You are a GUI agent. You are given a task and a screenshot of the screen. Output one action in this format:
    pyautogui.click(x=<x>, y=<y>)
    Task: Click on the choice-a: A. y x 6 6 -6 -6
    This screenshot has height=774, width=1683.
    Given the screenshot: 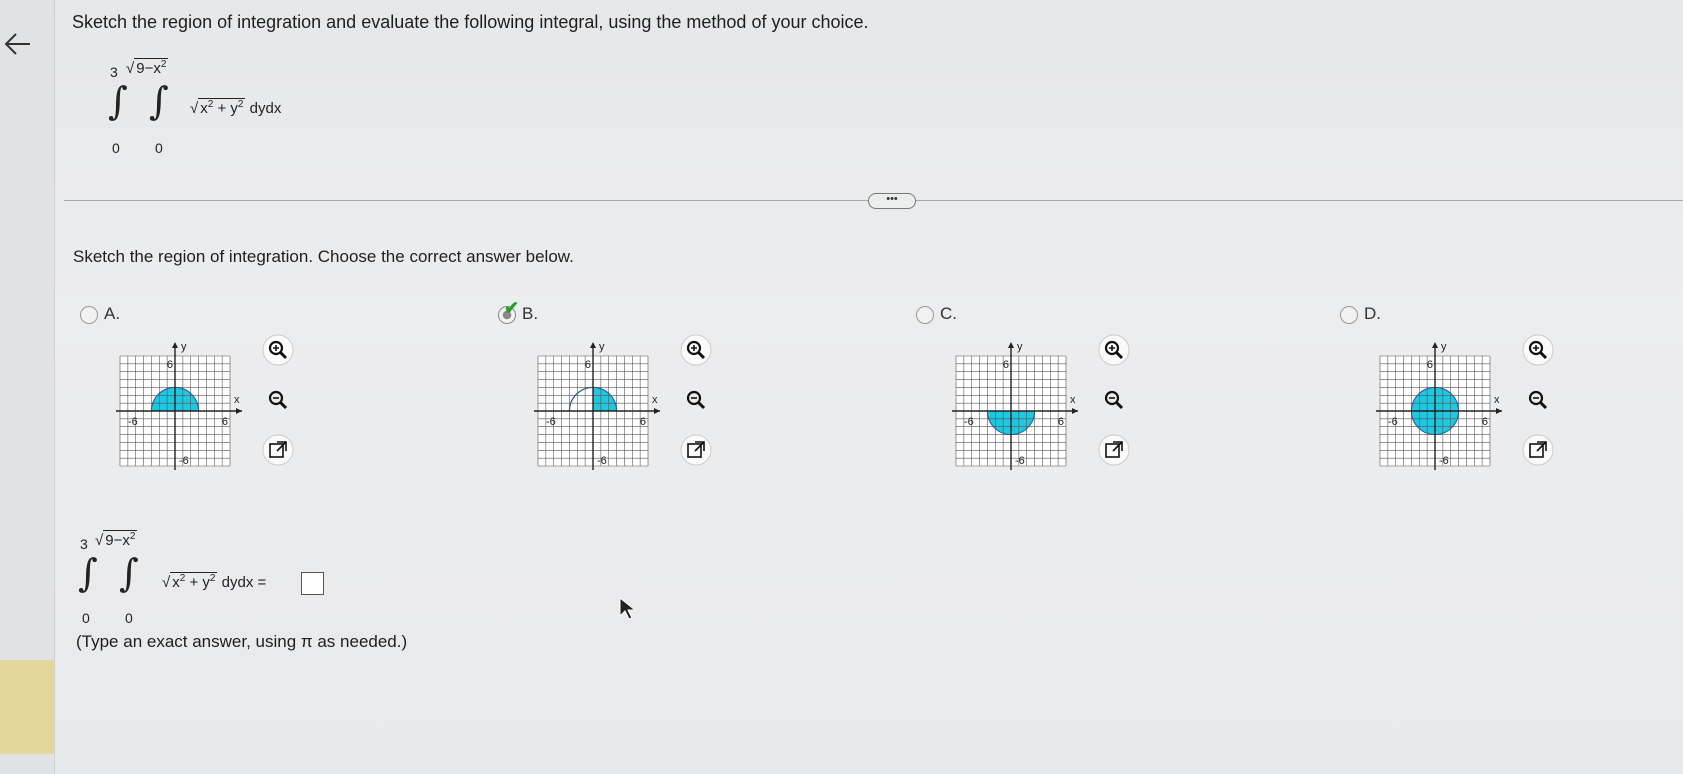 What is the action you would take?
    pyautogui.click(x=230, y=390)
    